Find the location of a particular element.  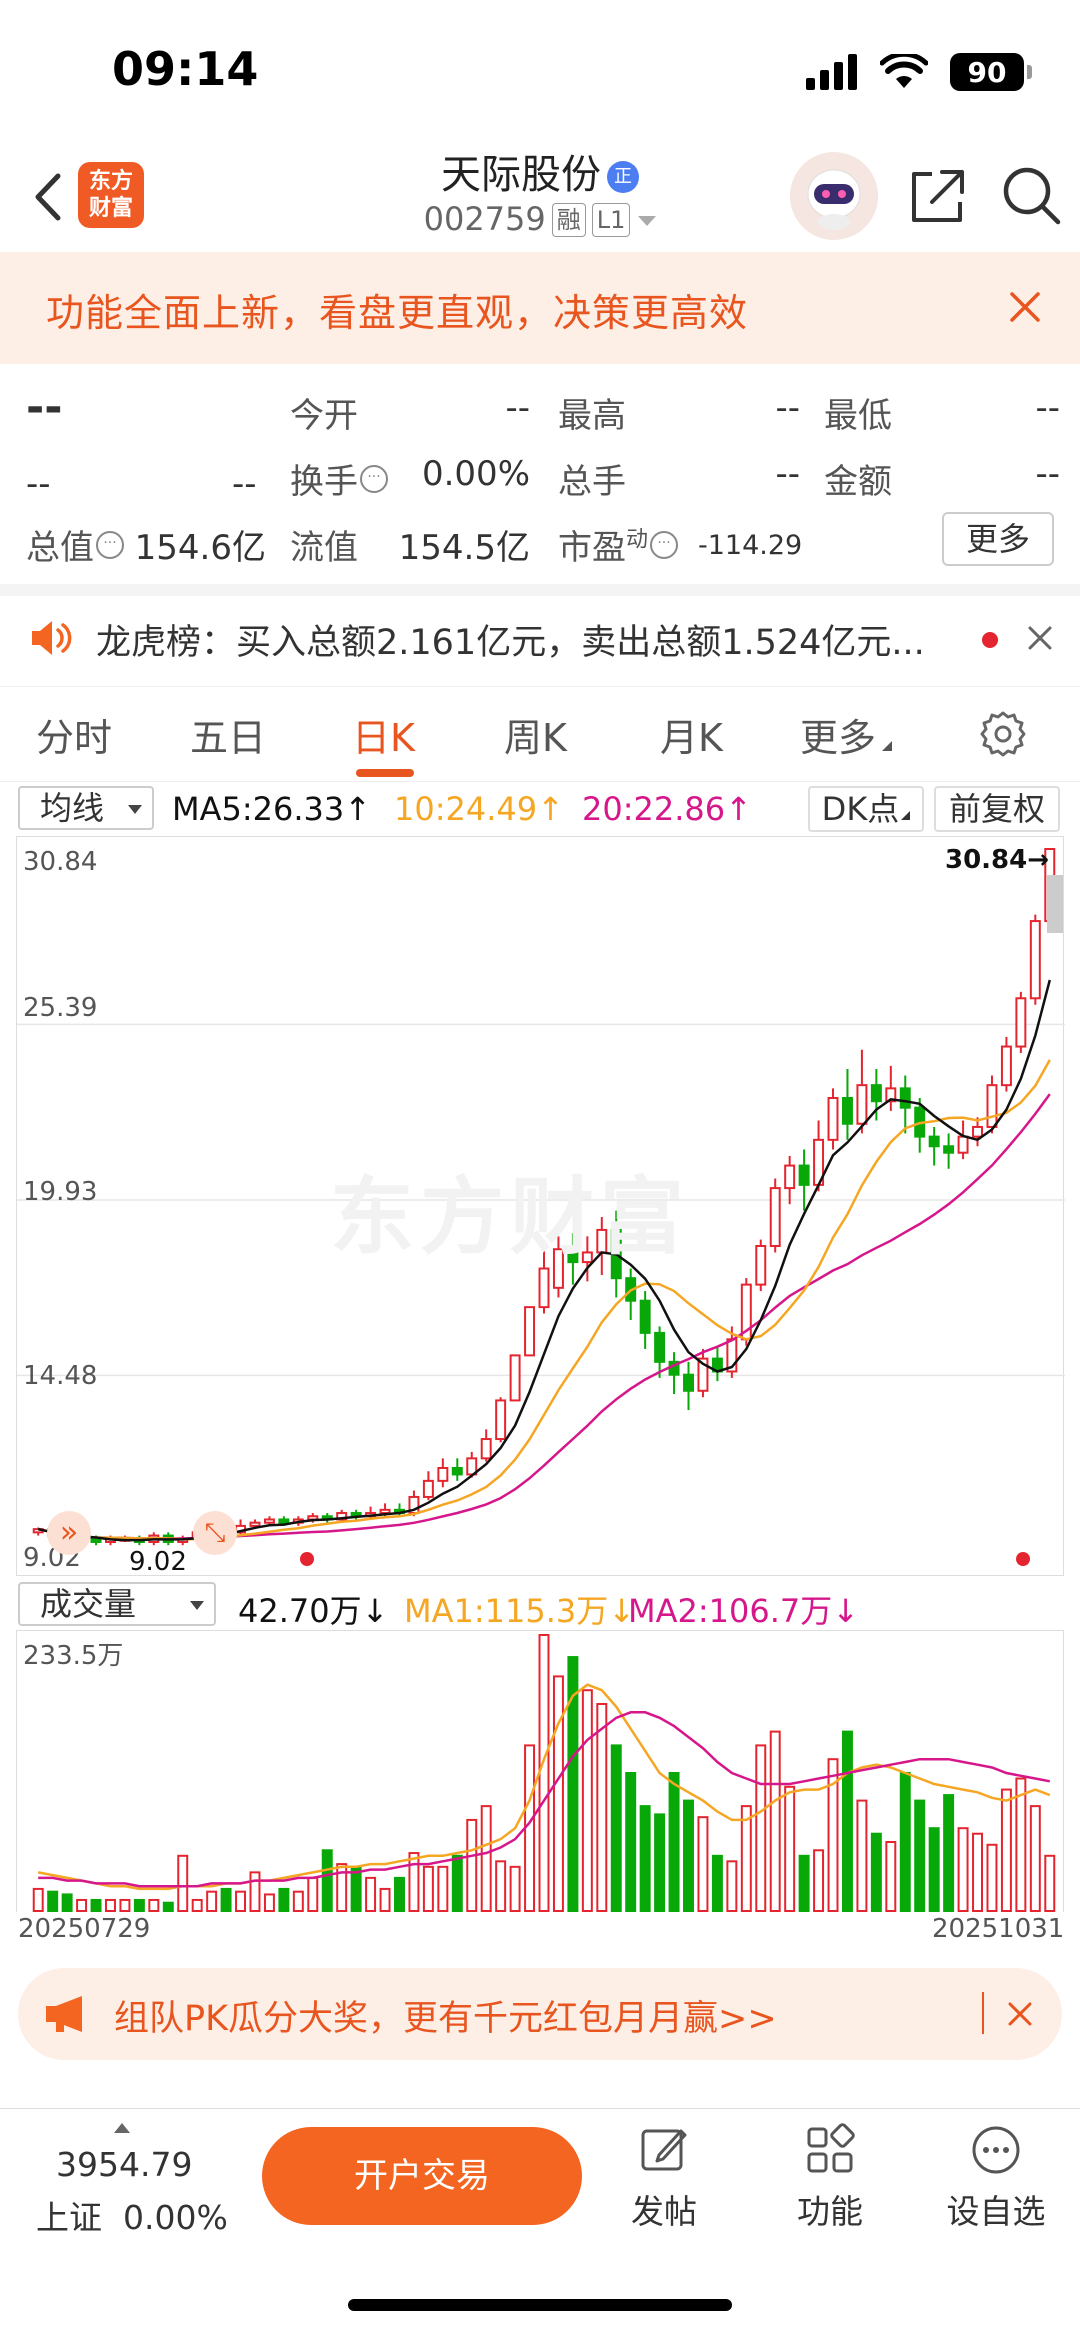

promo-banner: 组队PK瓜分大奖，更有千元红包月月赢>> is located at coordinates (540, 2014).